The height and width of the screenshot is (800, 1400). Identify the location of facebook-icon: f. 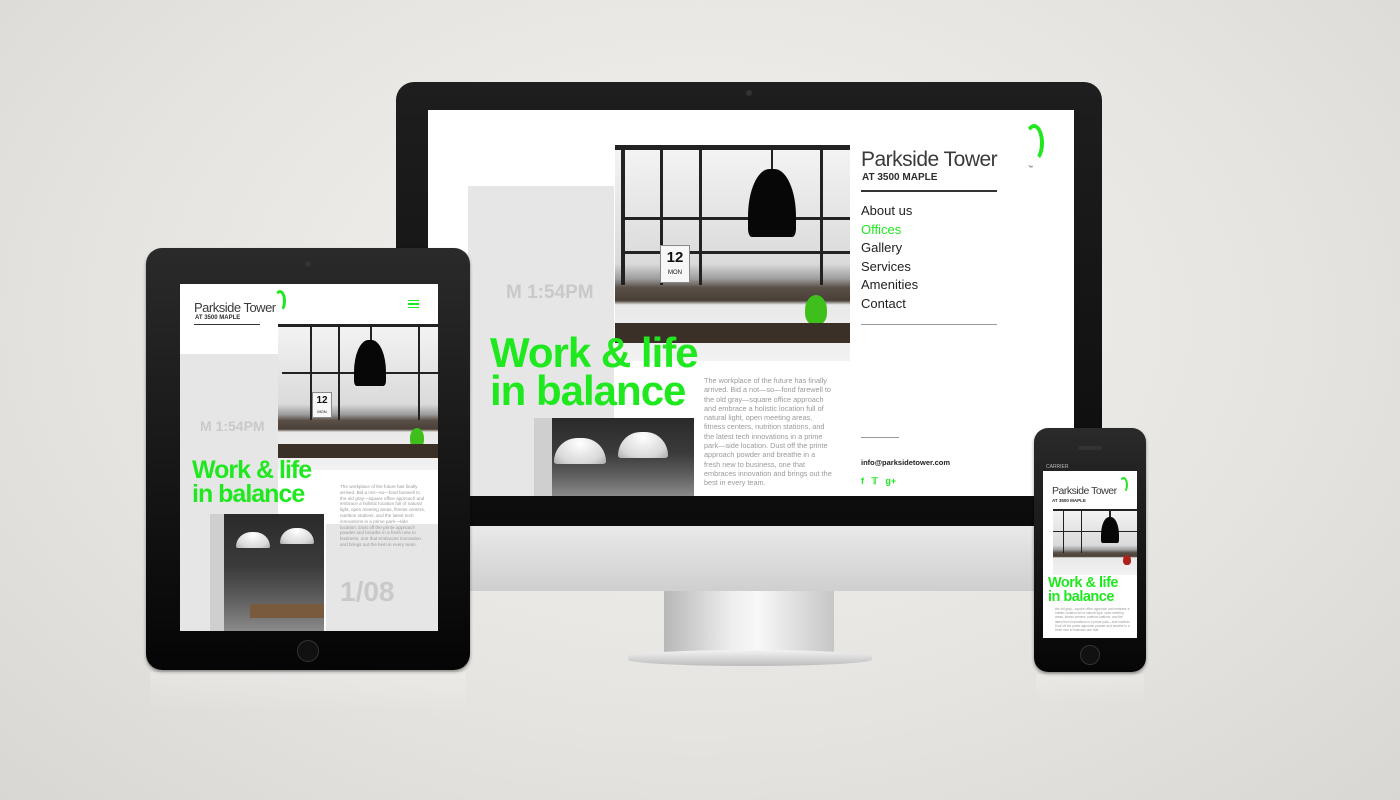
(862, 481).